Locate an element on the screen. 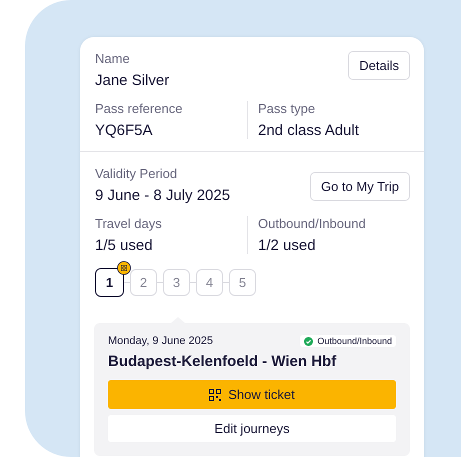 This screenshot has height=457, width=461. qr-code-icon is located at coordinates (215, 394).